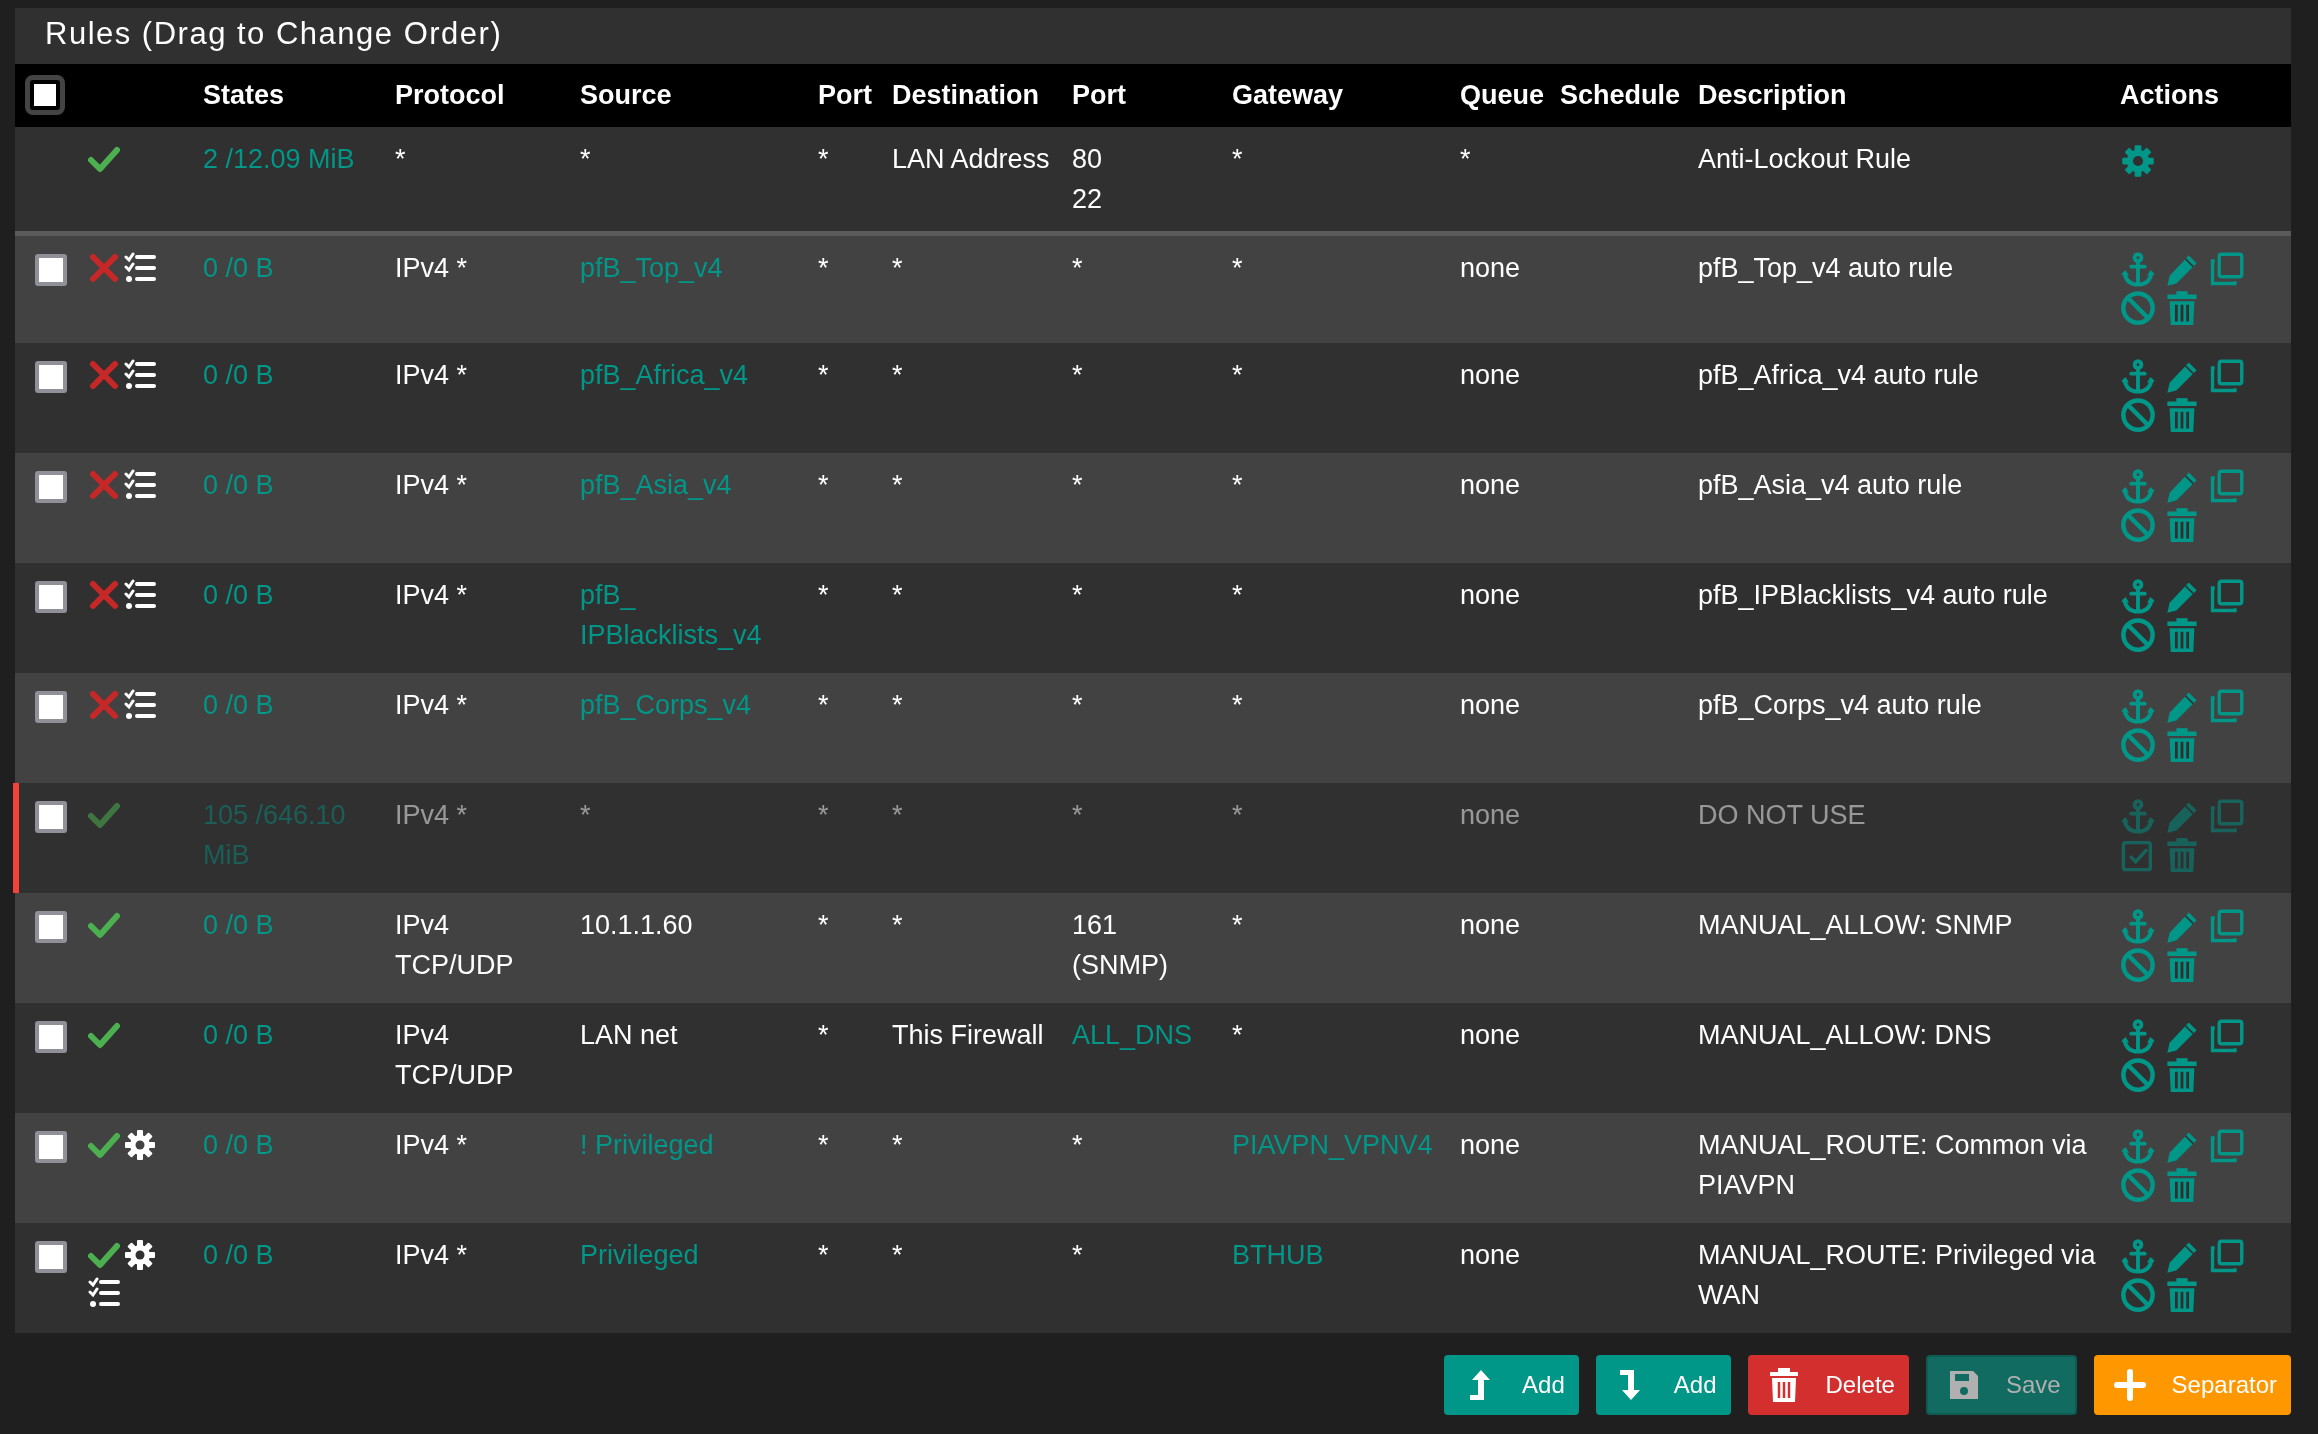 This screenshot has height=1434, width=2318. What do you see at coordinates (1828, 1385) in the screenshot?
I see `delete-button: Delete` at bounding box center [1828, 1385].